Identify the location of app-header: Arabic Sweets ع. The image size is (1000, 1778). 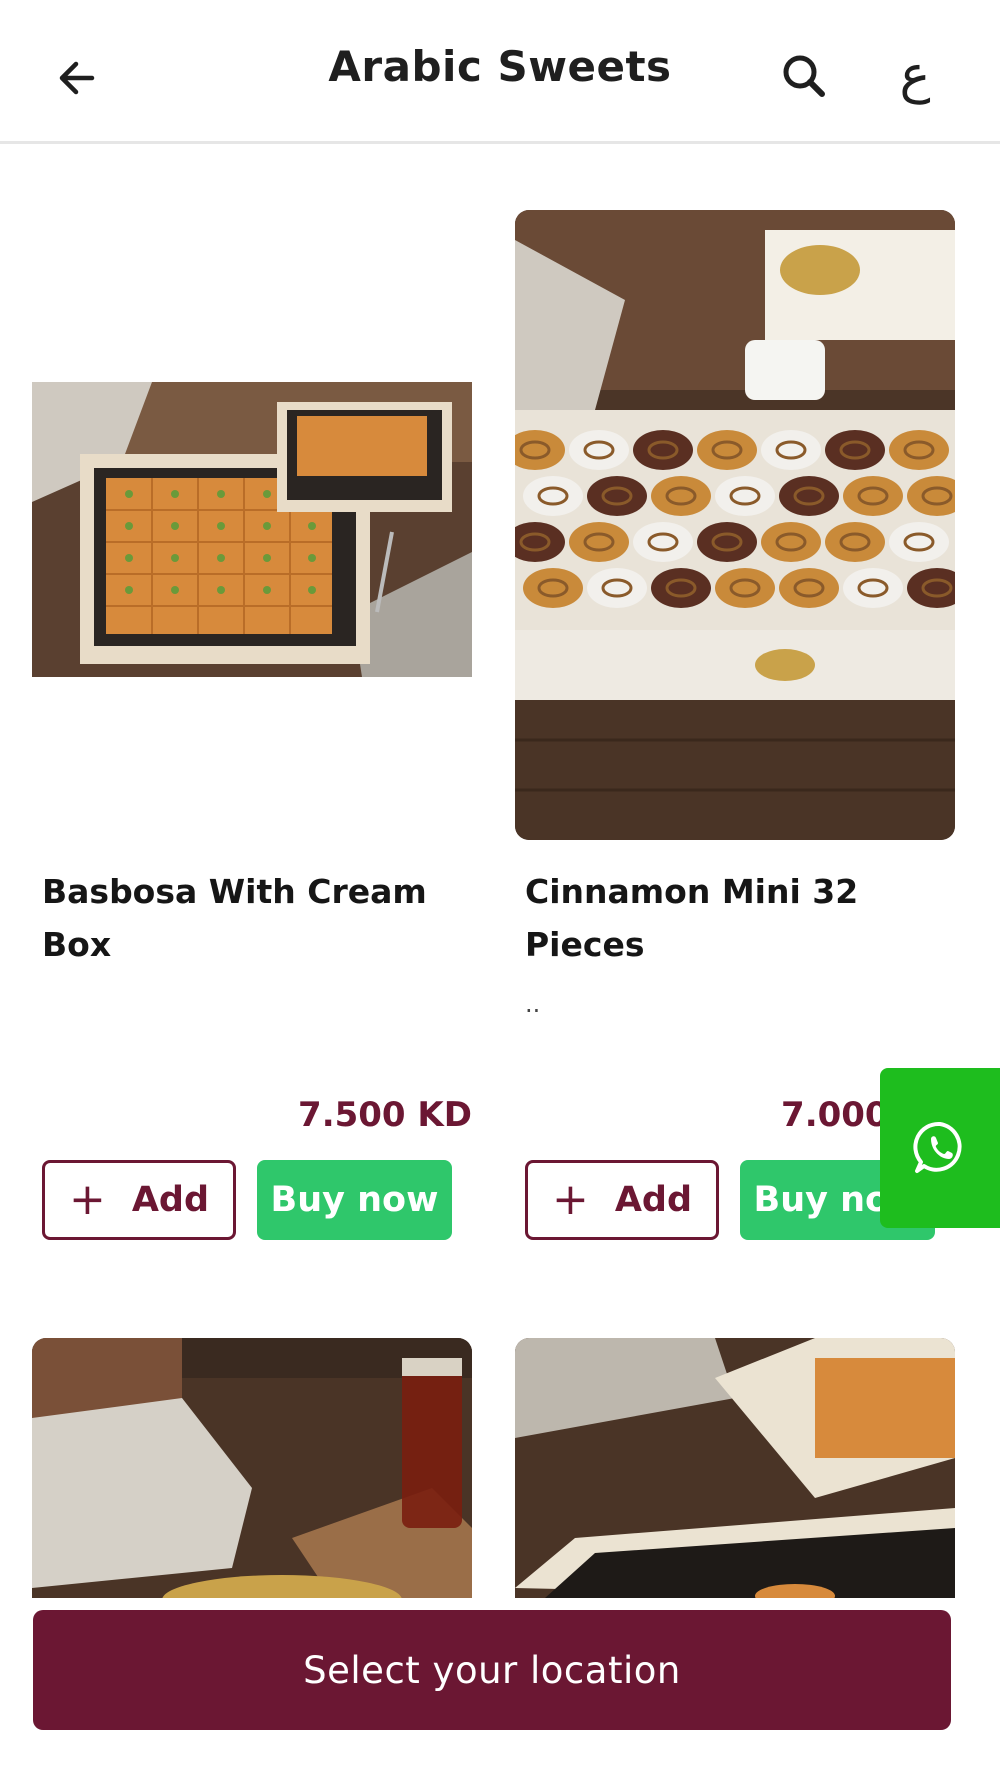
(500, 72).